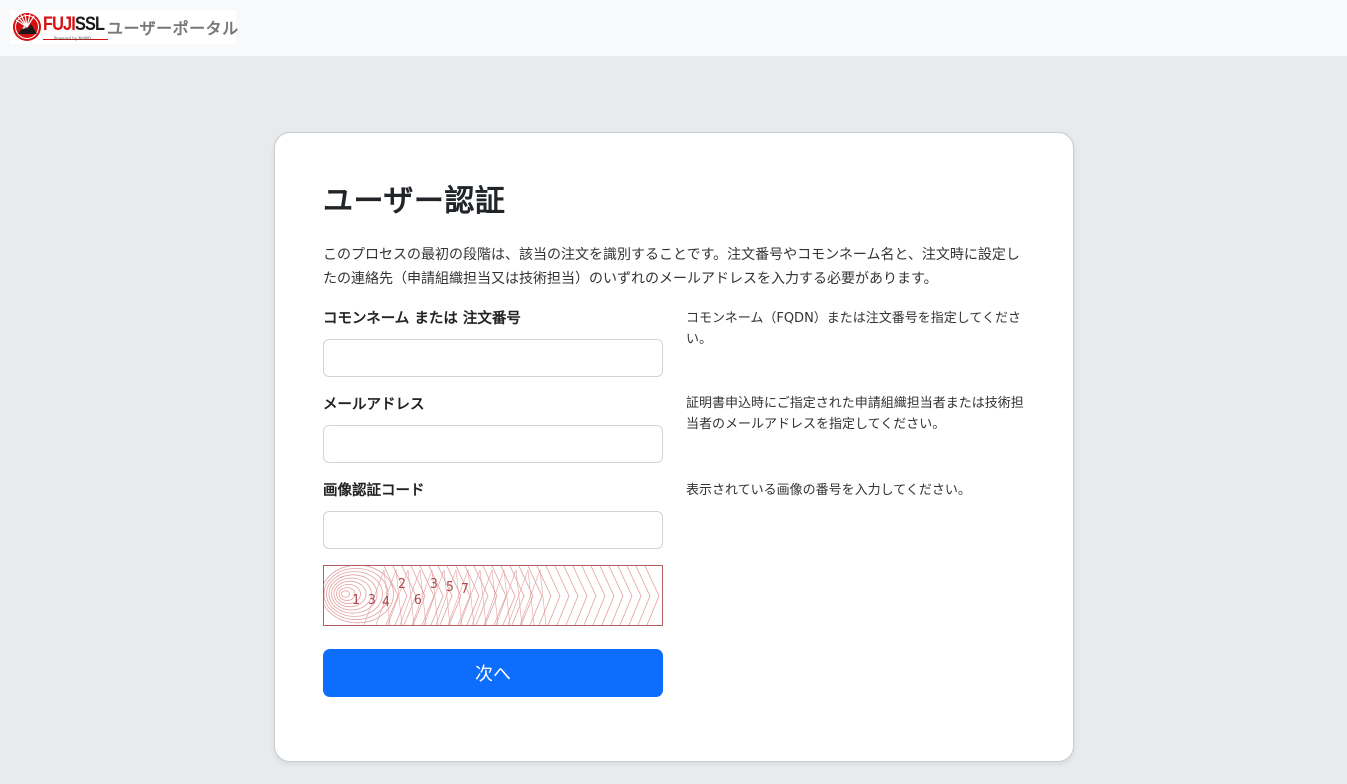  I want to click on common-name-input, so click(493, 358).